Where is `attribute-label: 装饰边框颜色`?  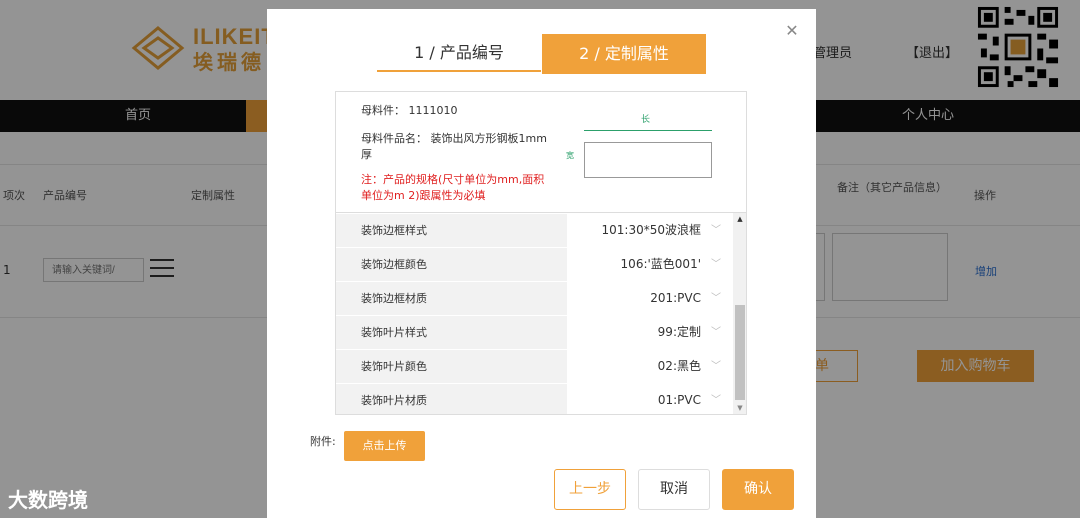 attribute-label: 装饰边框颜色 is located at coordinates (451, 264).